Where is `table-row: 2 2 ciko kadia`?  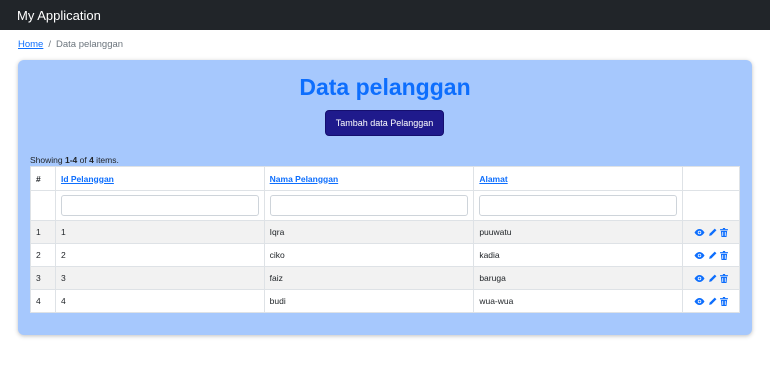 table-row: 2 2 ciko kadia is located at coordinates (385, 255).